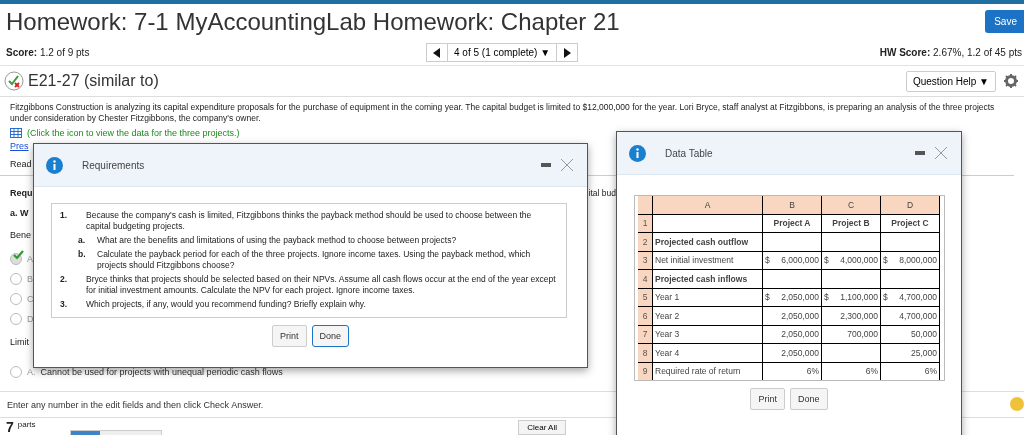  I want to click on data-hint-text: (Click the icon to view the data for the three projects.), so click(133, 133).